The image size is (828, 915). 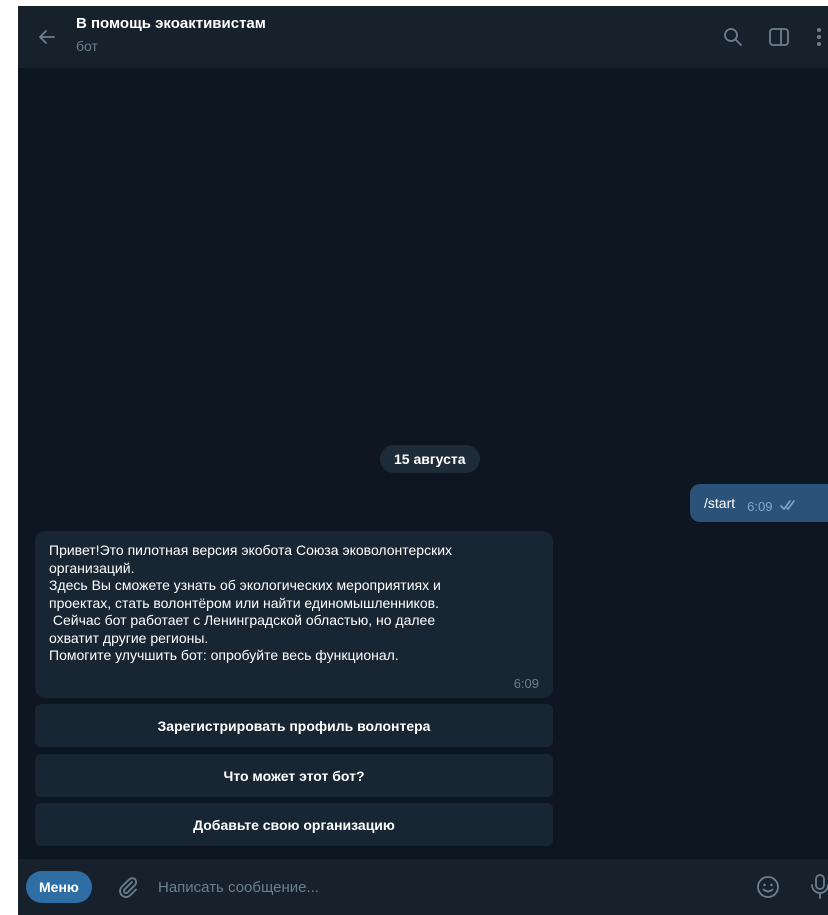 I want to click on side-panel-button, so click(x=779, y=37).